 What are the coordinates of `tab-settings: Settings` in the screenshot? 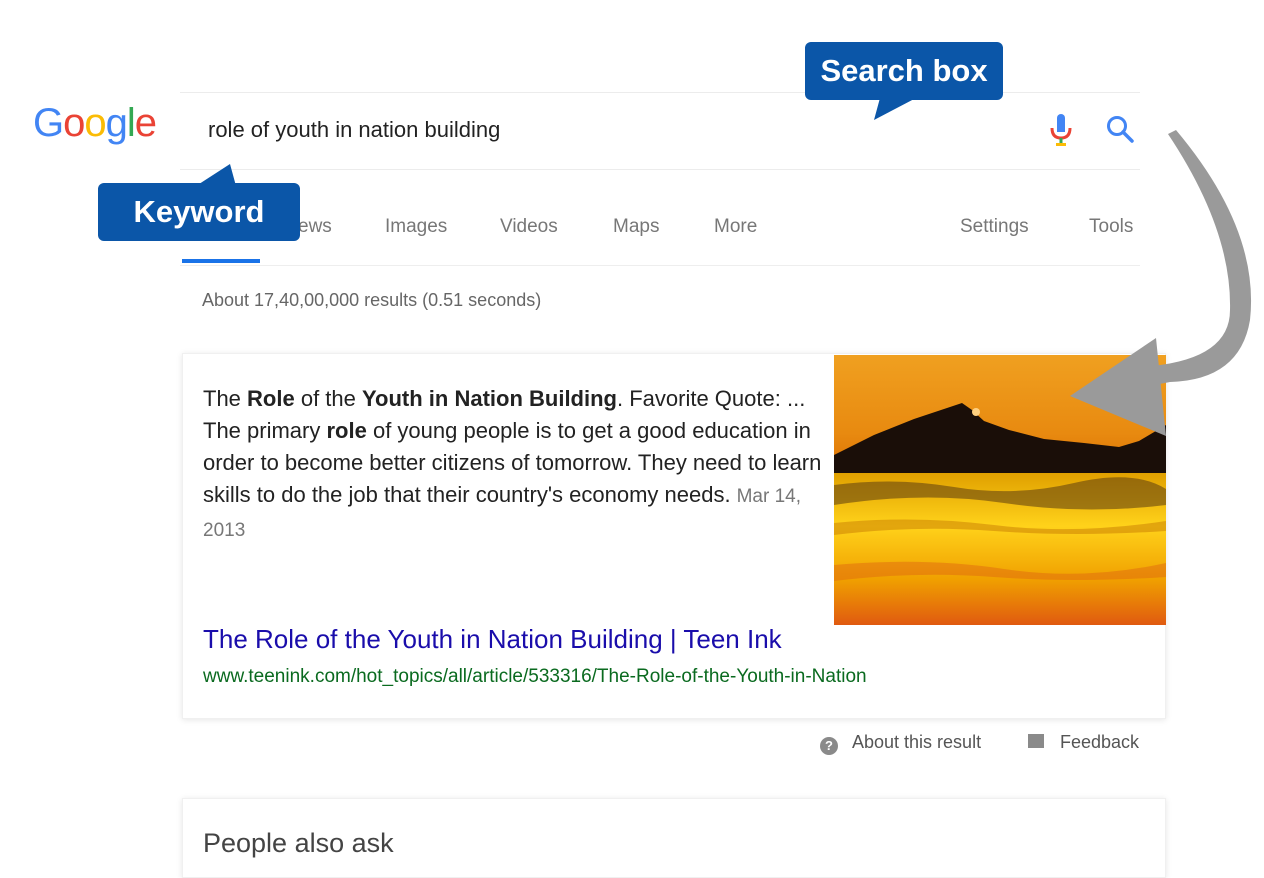 It's located at (994, 227).